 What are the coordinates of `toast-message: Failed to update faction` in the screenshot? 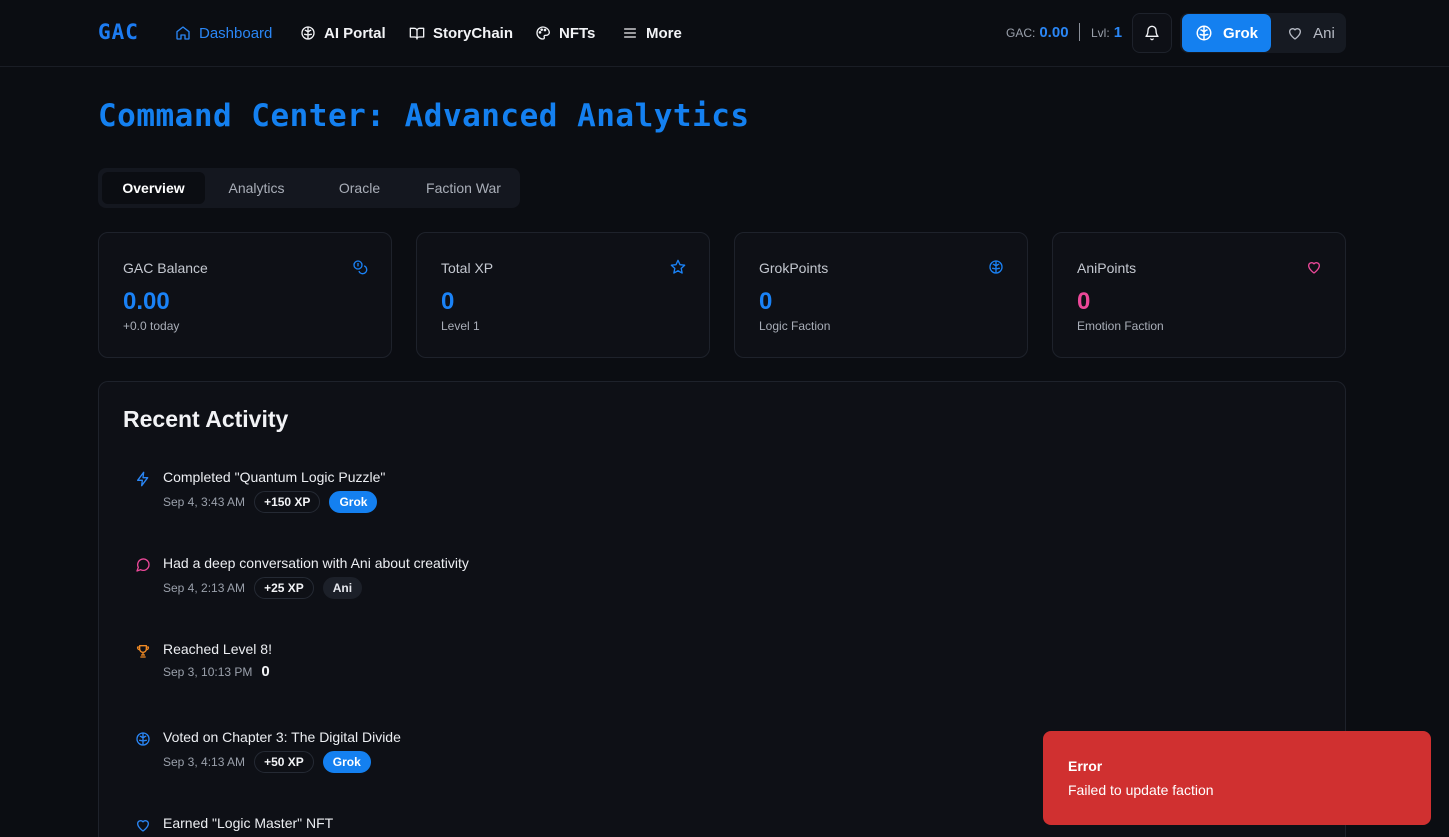 It's located at (1141, 790).